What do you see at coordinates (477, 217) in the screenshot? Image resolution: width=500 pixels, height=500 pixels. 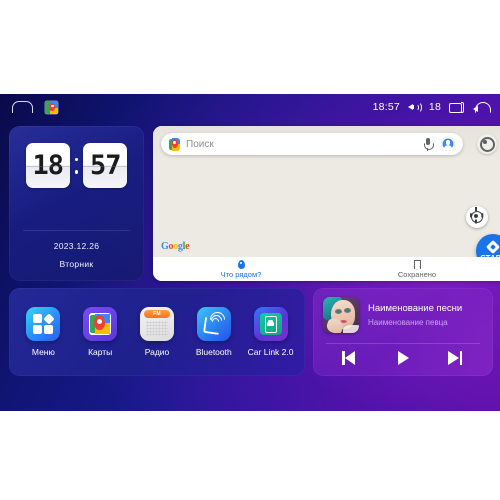 I see `locate-me-icon` at bounding box center [477, 217].